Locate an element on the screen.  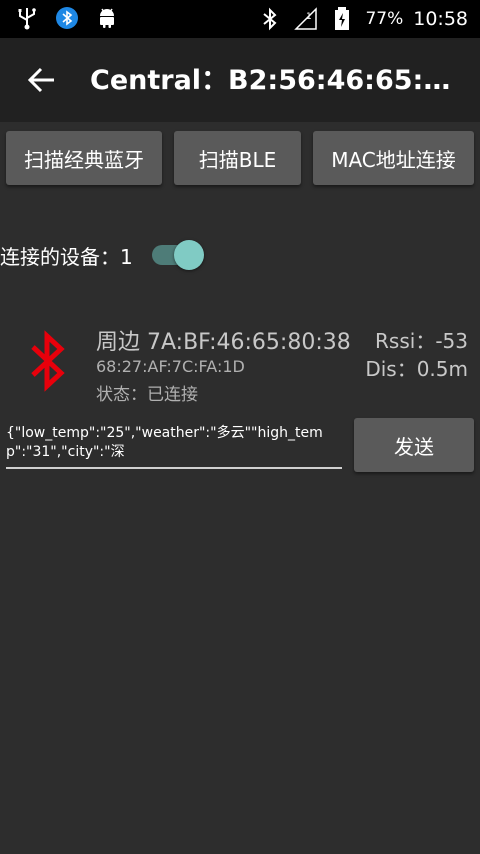
svg-text: 1 is located at coordinates (309, 17).